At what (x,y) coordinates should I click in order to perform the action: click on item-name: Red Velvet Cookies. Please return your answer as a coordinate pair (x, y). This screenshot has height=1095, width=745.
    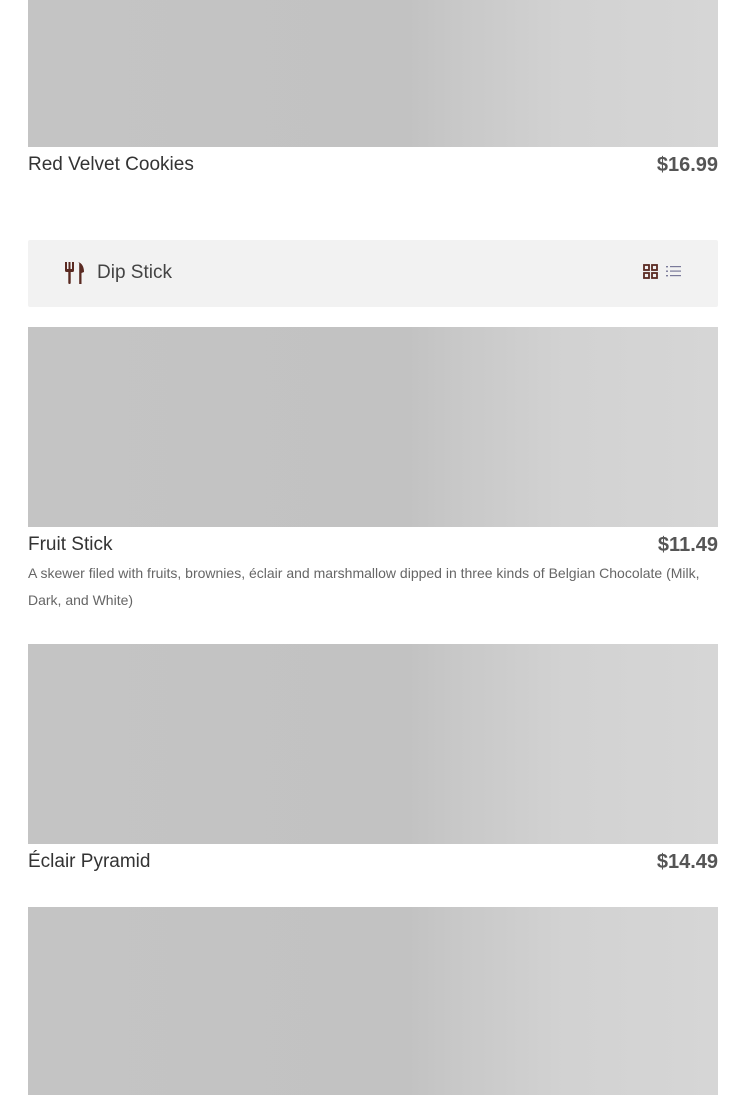
    Looking at the image, I should click on (111, 165).